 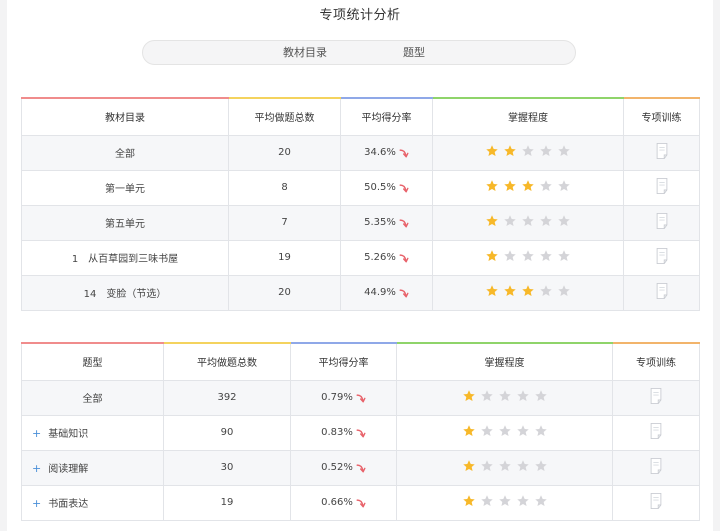 What do you see at coordinates (92, 361) in the screenshot?
I see `column-header-question-type: 题型` at bounding box center [92, 361].